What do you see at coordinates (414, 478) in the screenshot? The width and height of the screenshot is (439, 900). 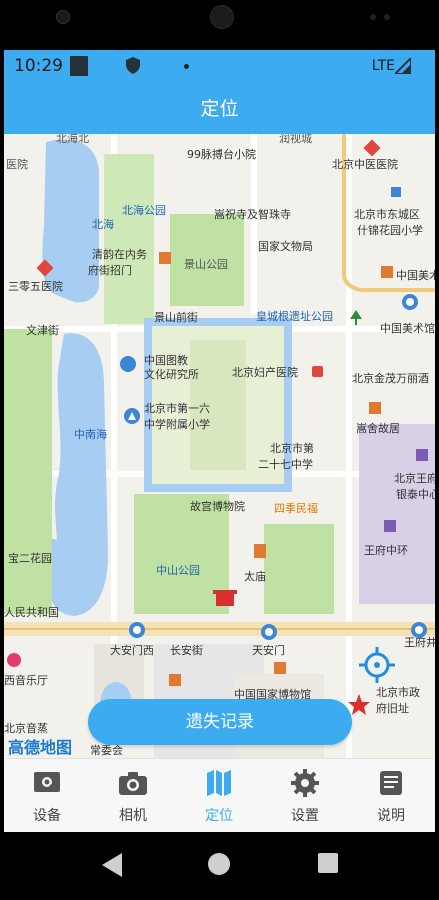 I see `map-label: 北京王府` at bounding box center [414, 478].